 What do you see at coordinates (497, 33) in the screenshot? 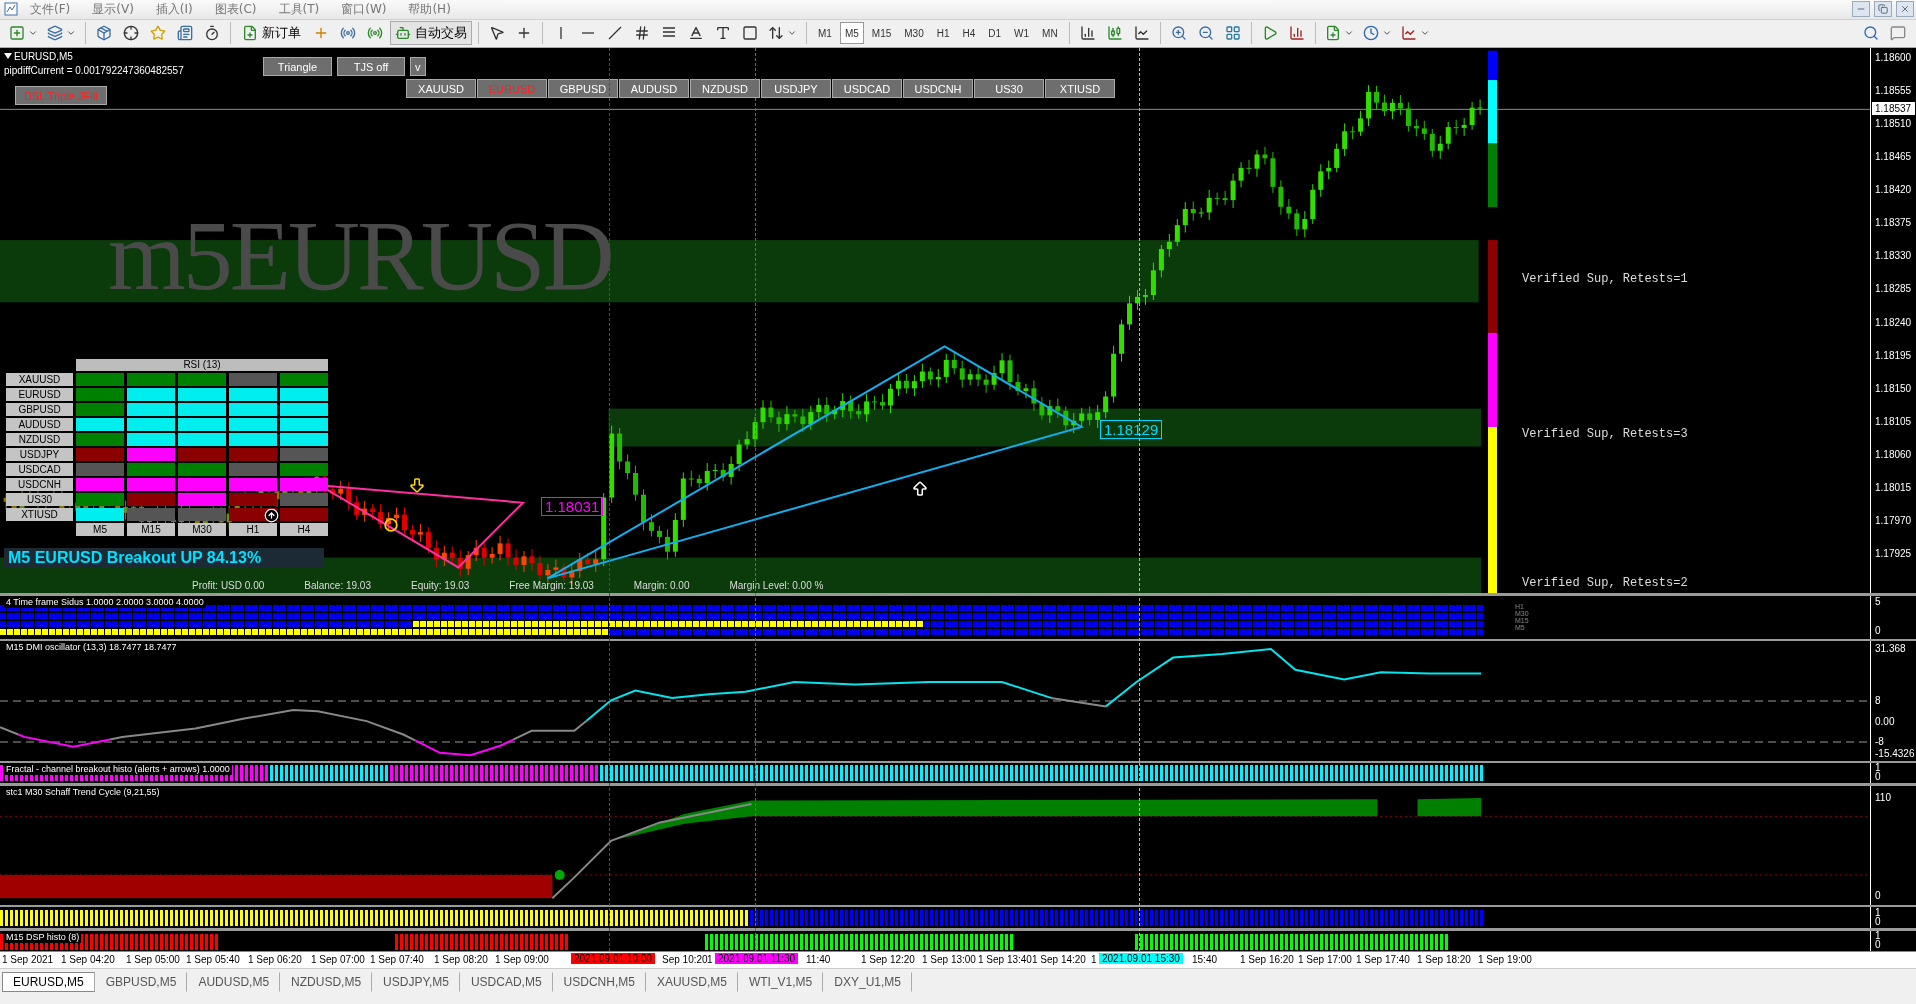
I see `cursor-icon` at bounding box center [497, 33].